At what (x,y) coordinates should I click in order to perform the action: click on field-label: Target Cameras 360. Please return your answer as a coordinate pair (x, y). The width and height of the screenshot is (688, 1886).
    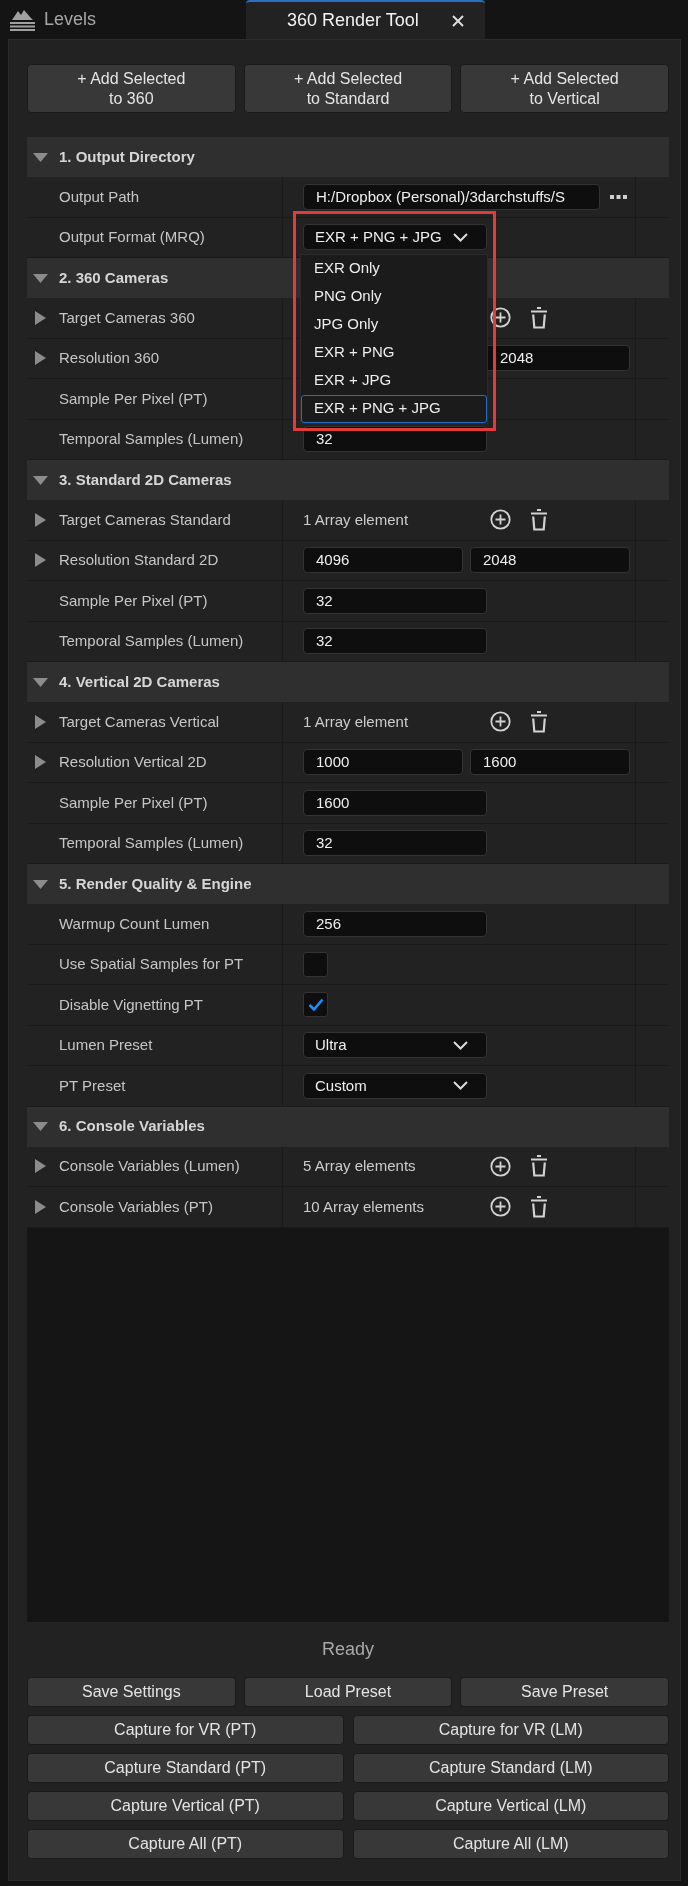
    Looking at the image, I should click on (127, 317).